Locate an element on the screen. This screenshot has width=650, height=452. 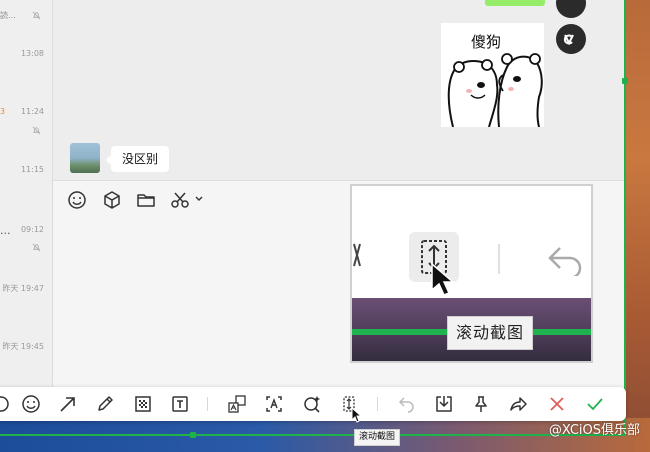
share-button is located at coordinates (519, 404).